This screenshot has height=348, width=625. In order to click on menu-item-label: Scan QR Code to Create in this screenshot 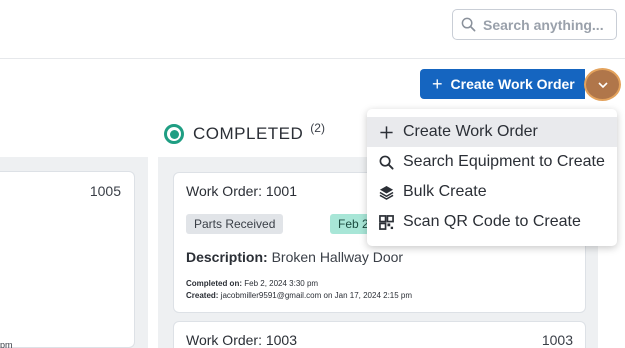, I will do `click(492, 221)`.